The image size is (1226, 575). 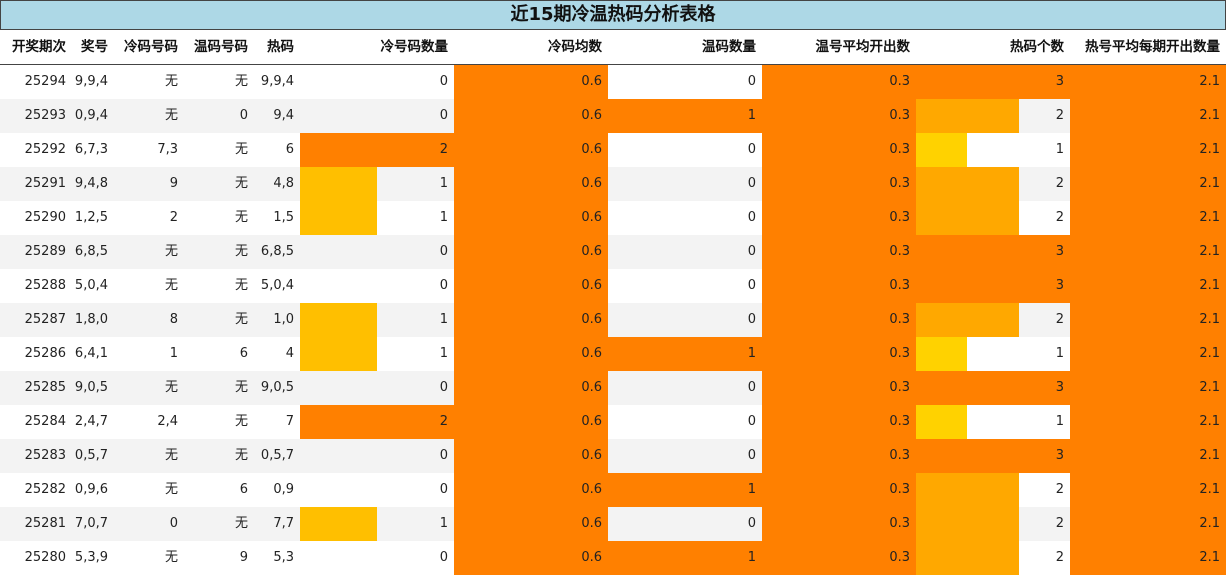 What do you see at coordinates (613, 456) in the screenshot?
I see `table-row: 25283 0,5,7 无 无 0,5,7 0 0.6 0 0.3 3 2.1` at bounding box center [613, 456].